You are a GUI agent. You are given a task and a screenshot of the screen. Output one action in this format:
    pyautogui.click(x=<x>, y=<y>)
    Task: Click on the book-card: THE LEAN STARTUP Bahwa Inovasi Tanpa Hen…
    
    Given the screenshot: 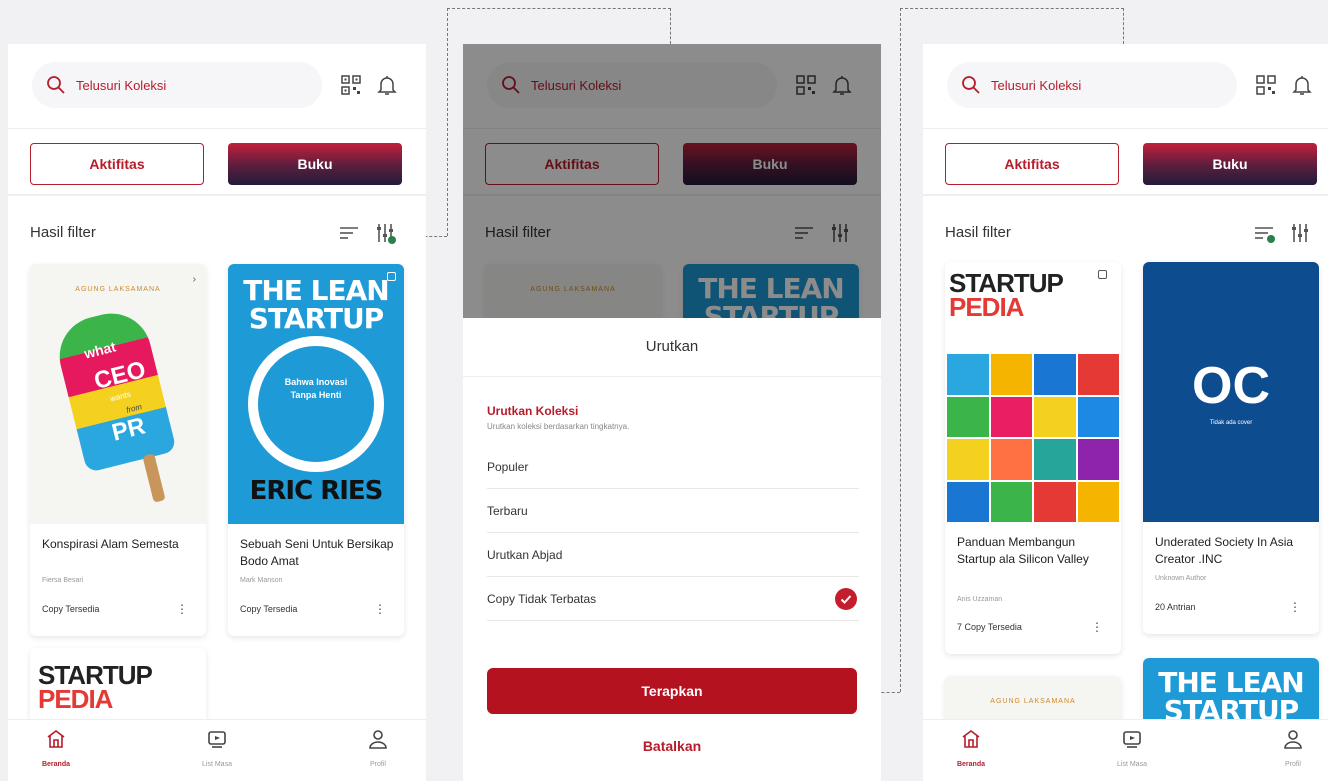 What is the action you would take?
    pyautogui.click(x=316, y=450)
    